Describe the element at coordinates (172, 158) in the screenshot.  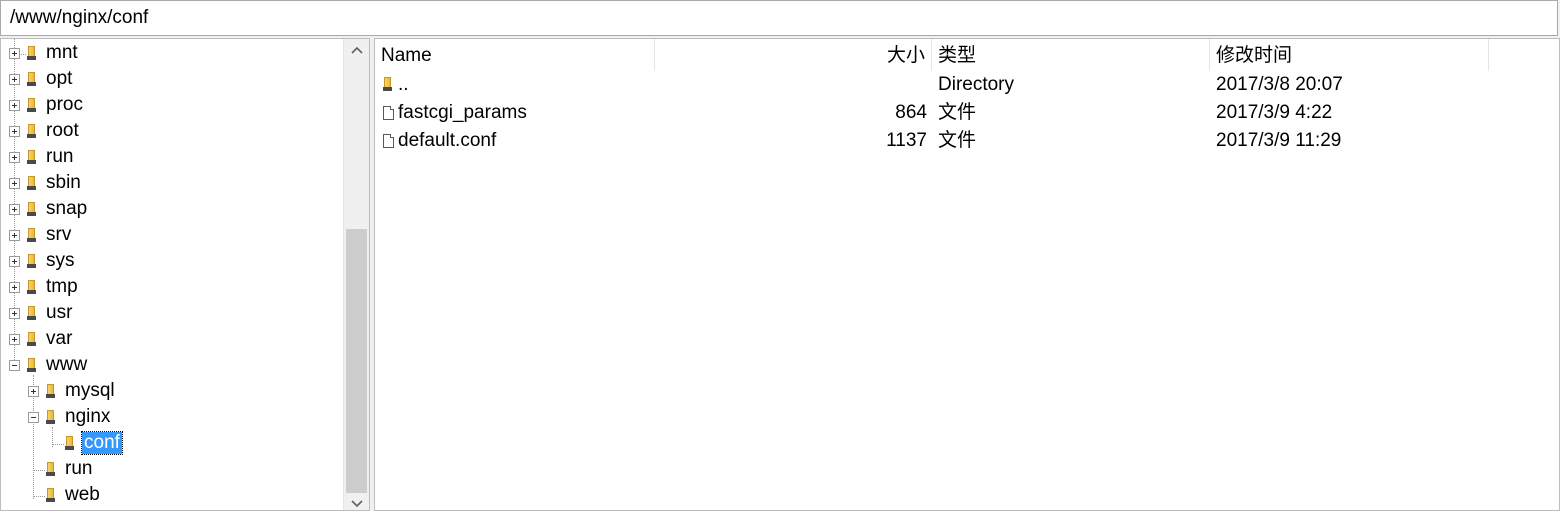
I see `tree-item-run: run` at that location.